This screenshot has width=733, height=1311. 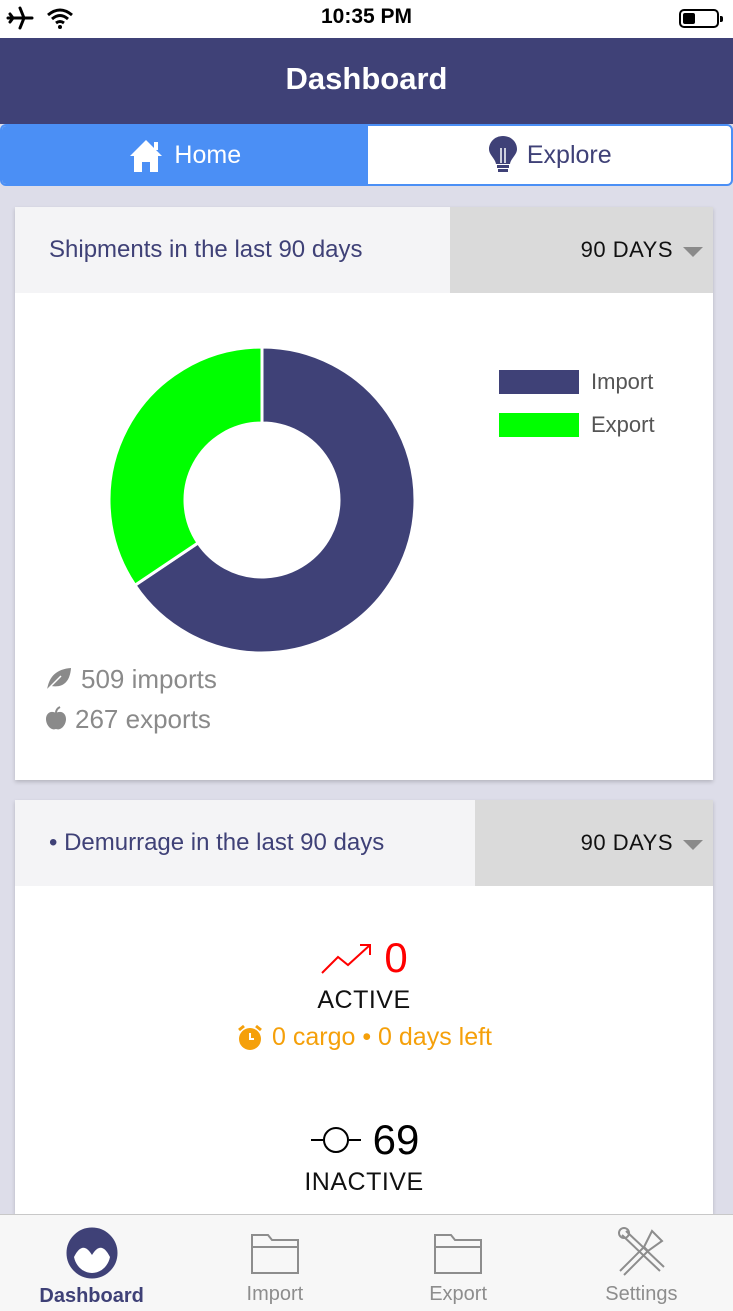 I want to click on tab-explore-label: Explore, so click(x=569, y=154).